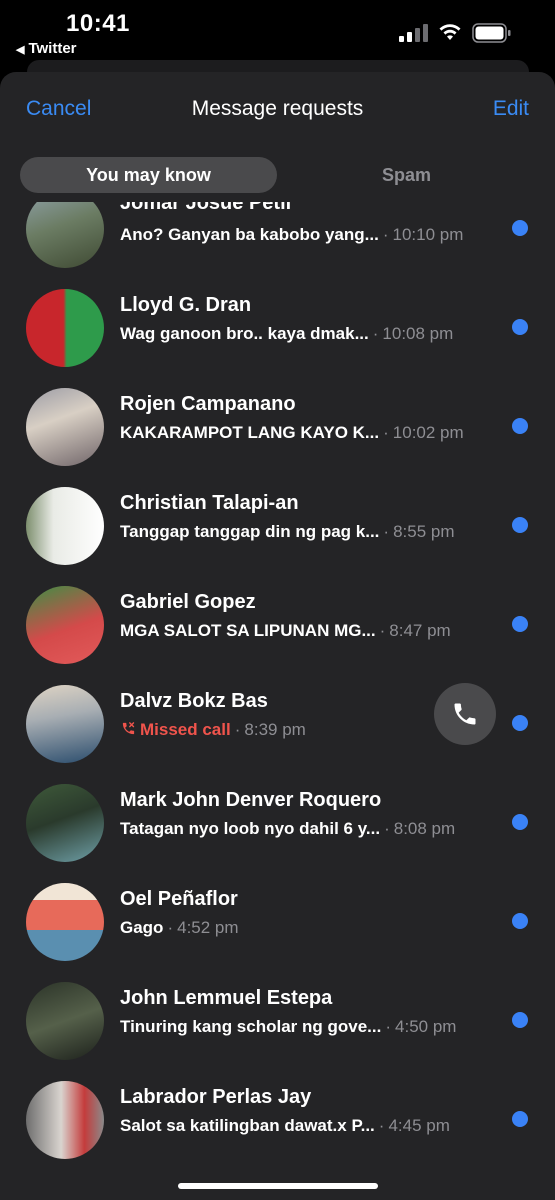 This screenshot has height=1200, width=555. I want to click on timestamp: 10:10 pm, so click(428, 234).